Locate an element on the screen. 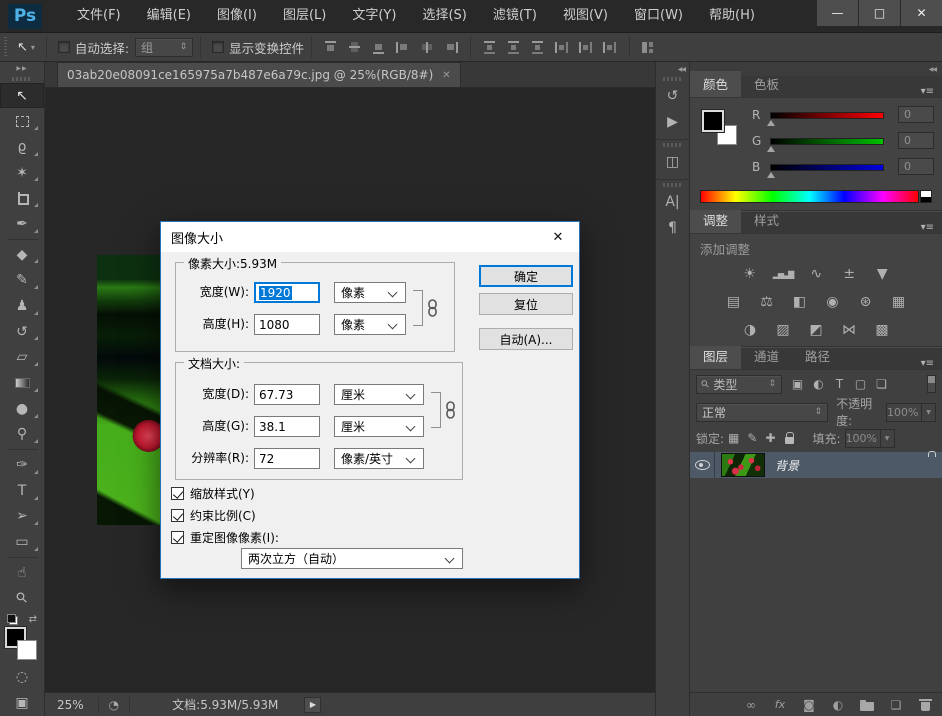  move-tool: ↖ is located at coordinates (22, 95).